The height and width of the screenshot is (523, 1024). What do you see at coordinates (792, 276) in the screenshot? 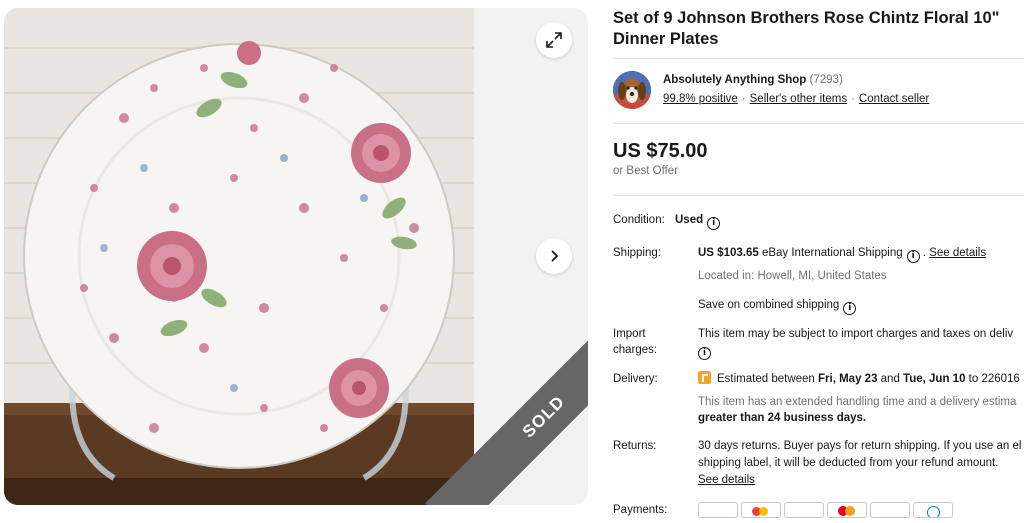
I see `located-in: Located in: Howell, MI, United States` at bounding box center [792, 276].